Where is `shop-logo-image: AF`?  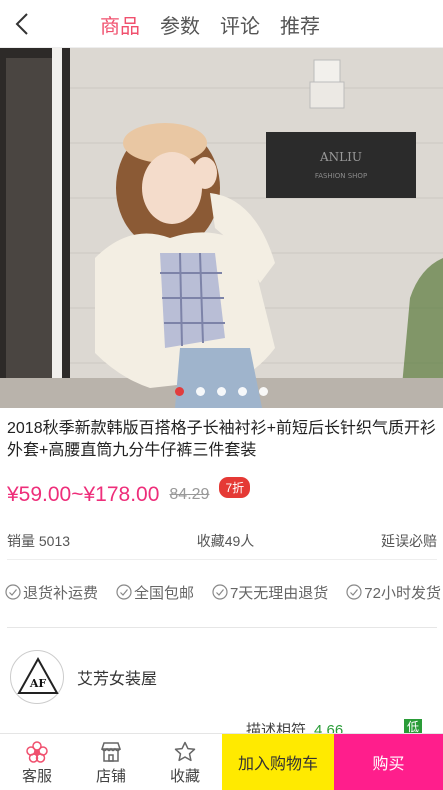
shop-logo-image: AF is located at coordinates (38, 675).